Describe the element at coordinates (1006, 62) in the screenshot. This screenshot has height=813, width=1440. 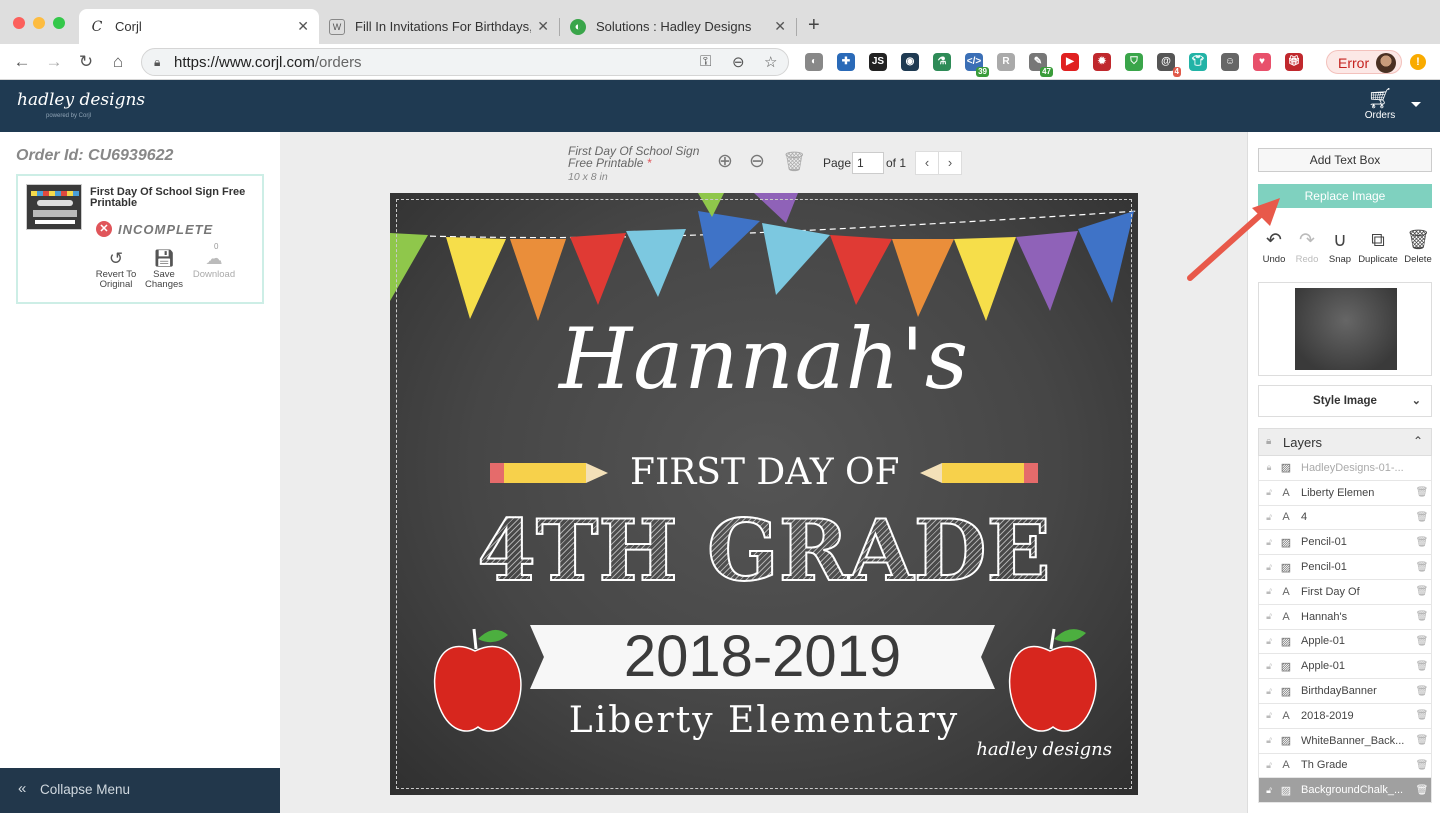
I see `ext-r-icon: R` at that location.